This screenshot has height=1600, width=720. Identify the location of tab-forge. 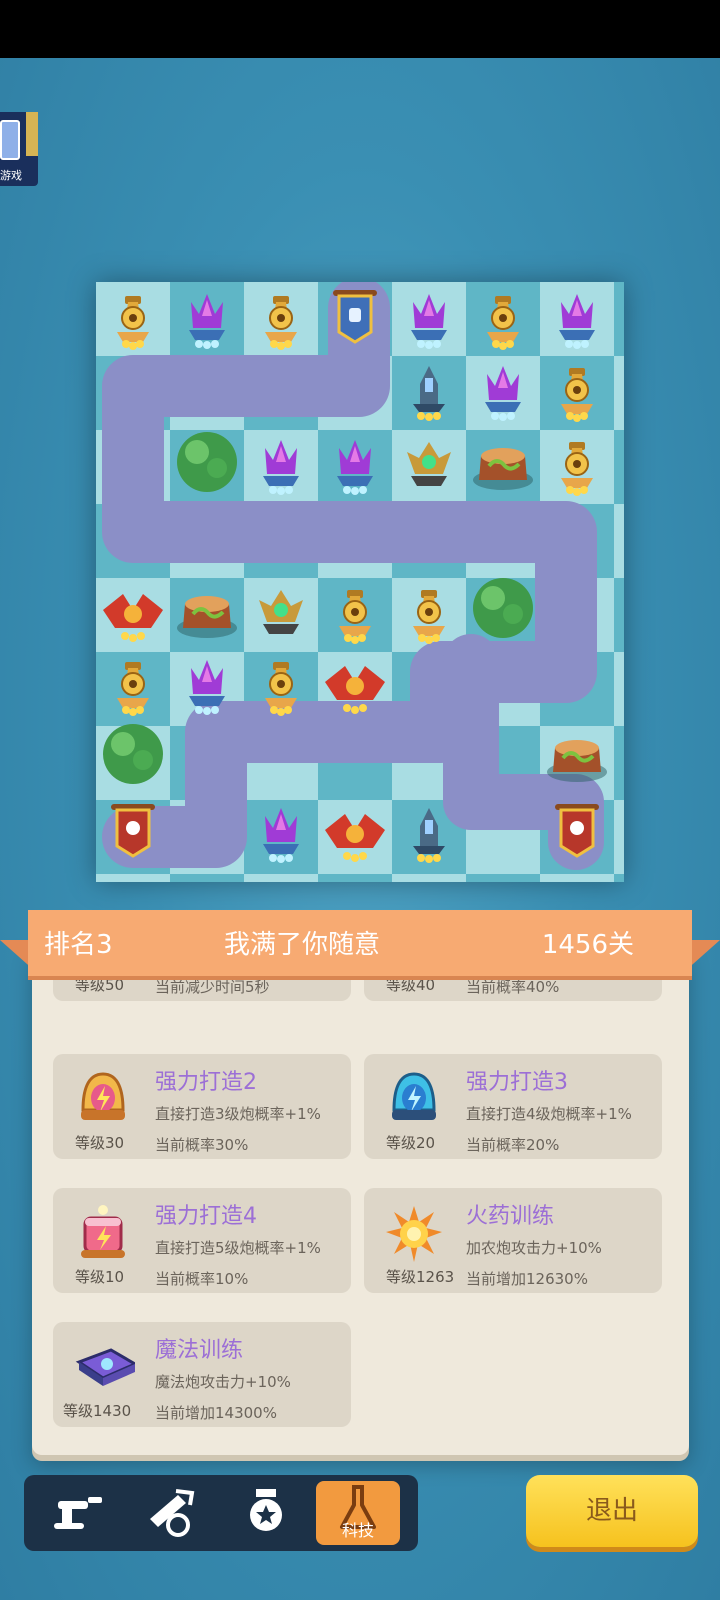
(170, 1513).